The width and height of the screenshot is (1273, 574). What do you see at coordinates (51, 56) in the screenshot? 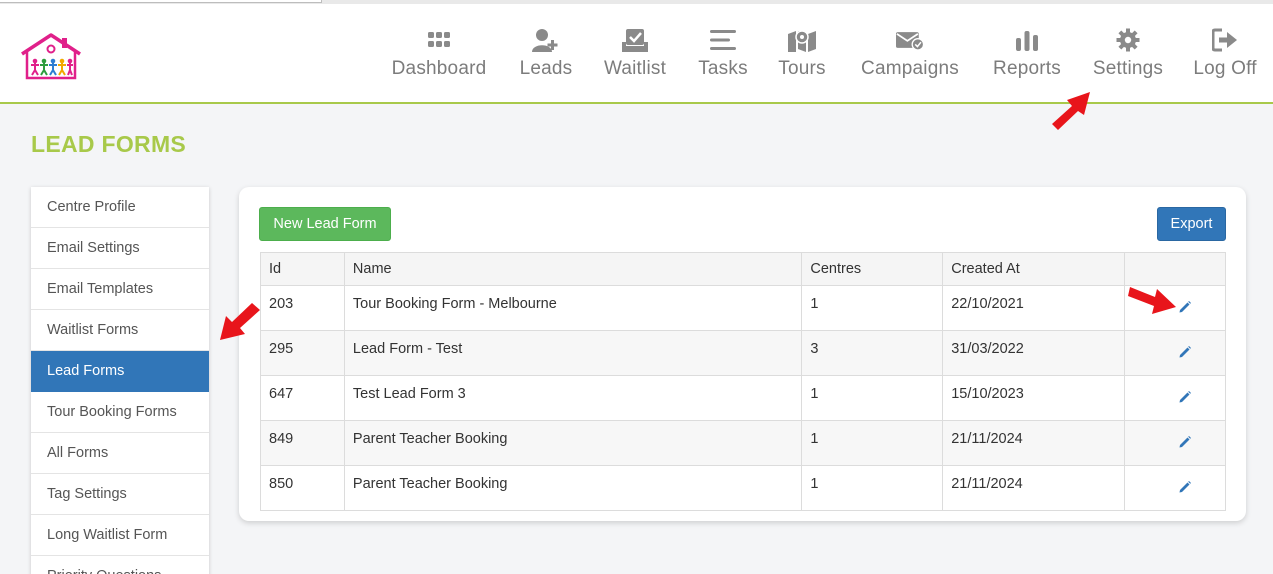
I see `house-kids-logo` at bounding box center [51, 56].